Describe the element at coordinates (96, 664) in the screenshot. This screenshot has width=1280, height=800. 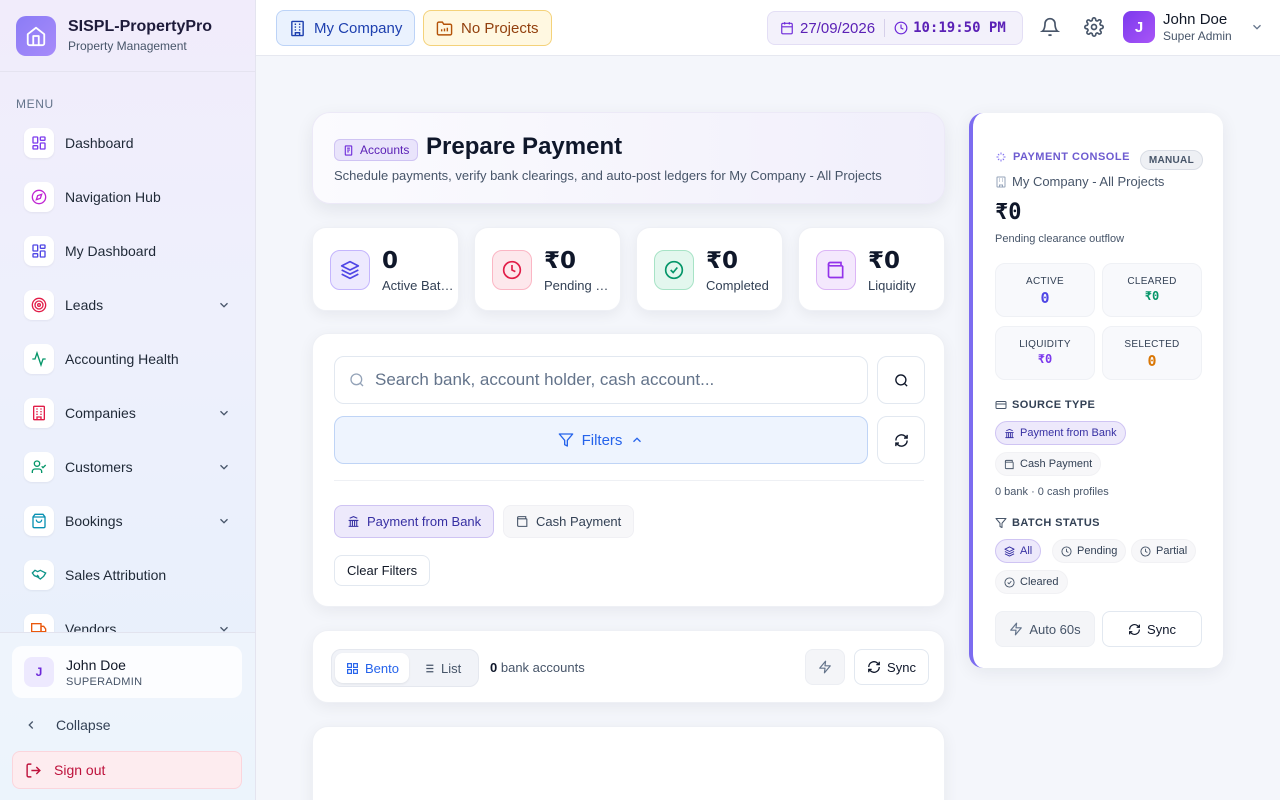
I see `user-name: John Doe` at that location.